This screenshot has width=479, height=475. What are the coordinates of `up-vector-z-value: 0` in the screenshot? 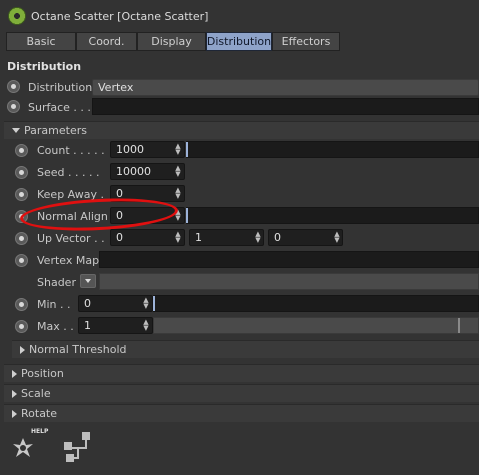 It's located at (277, 237).